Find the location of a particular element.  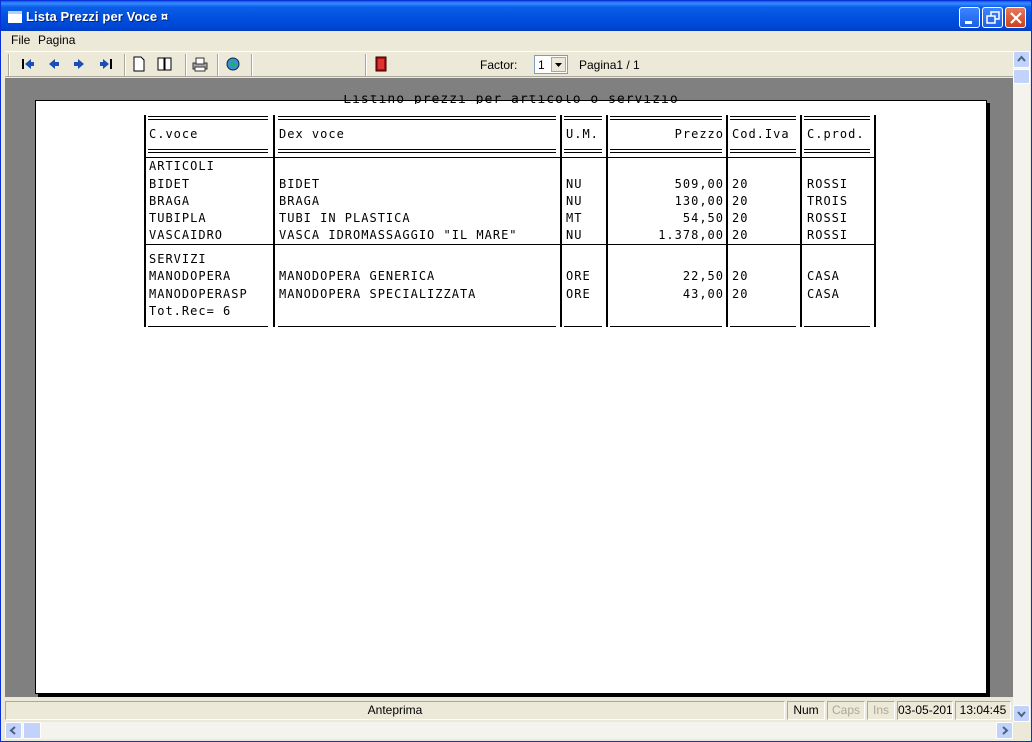

scroll-left-button is located at coordinates (13, 730).